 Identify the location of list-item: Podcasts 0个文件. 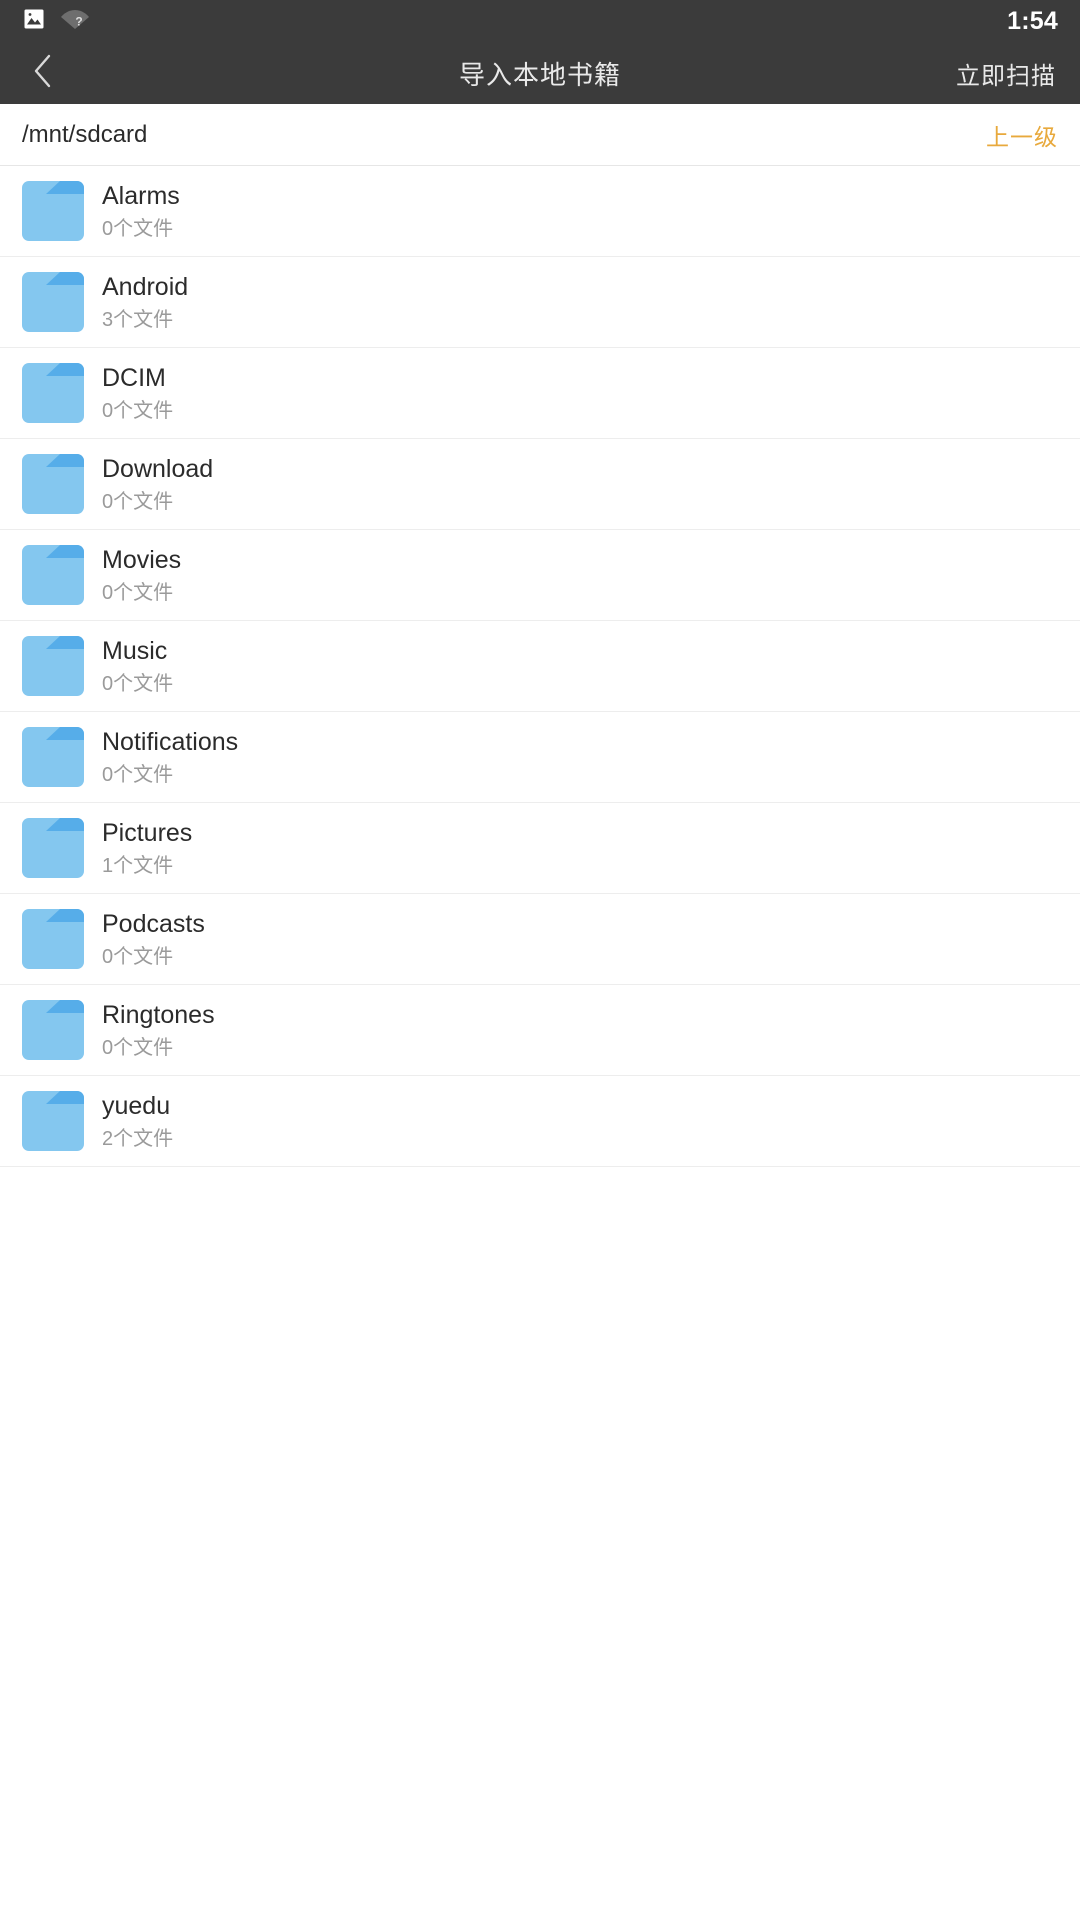
(540, 939).